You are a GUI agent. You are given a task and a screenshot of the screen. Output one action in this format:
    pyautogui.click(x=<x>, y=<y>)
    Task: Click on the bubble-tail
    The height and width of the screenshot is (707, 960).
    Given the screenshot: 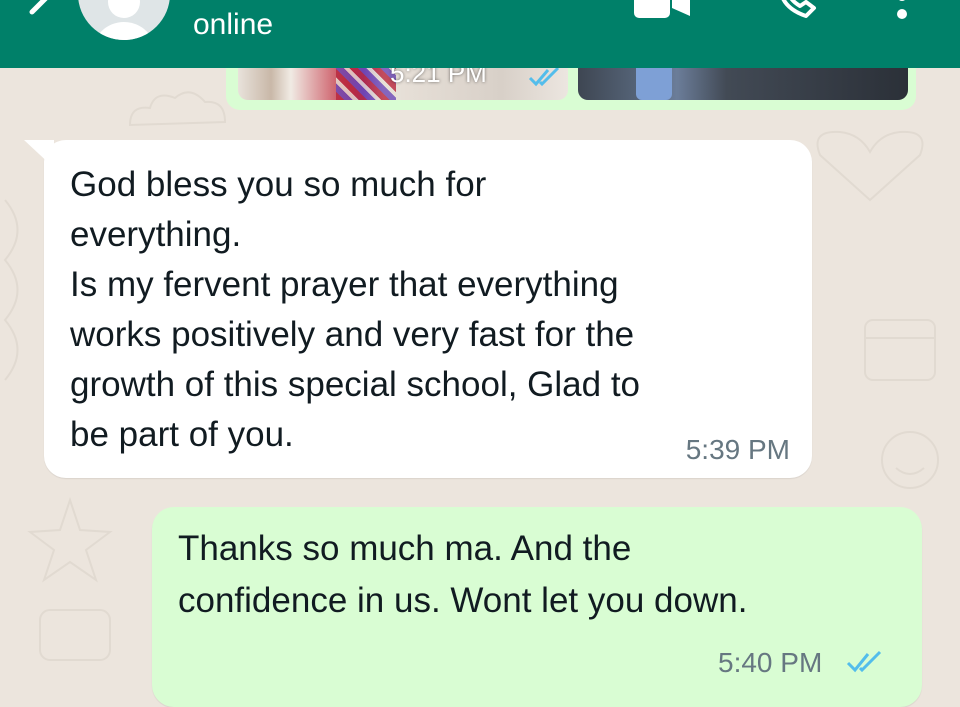 What is the action you would take?
    pyautogui.click(x=39, y=154)
    